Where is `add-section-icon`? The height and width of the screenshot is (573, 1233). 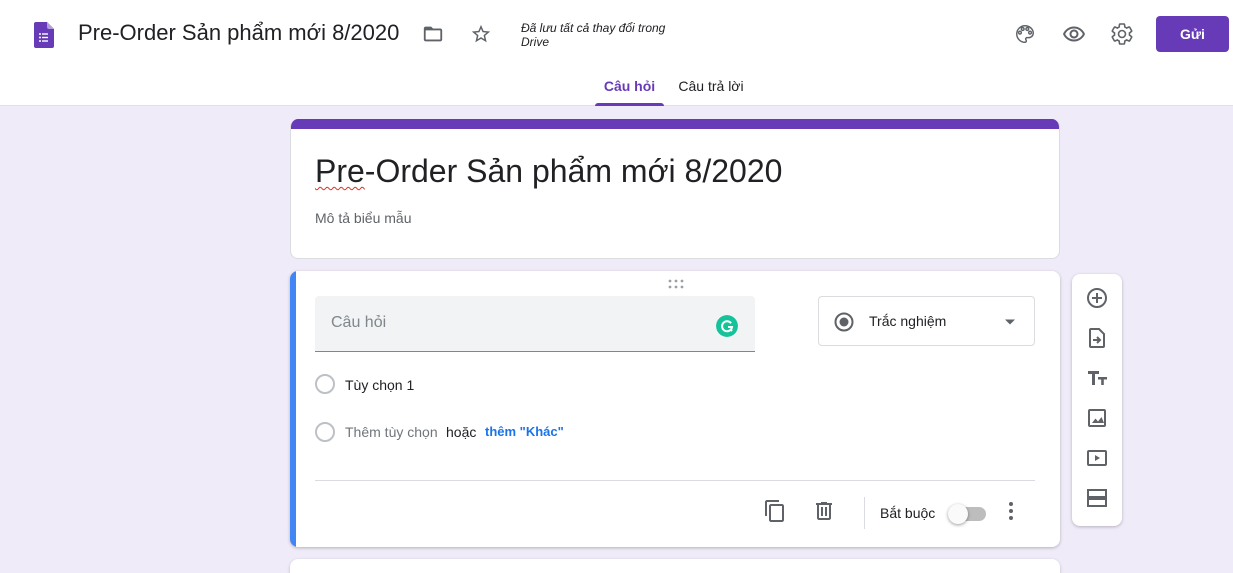
add-section-icon is located at coordinates (1097, 498).